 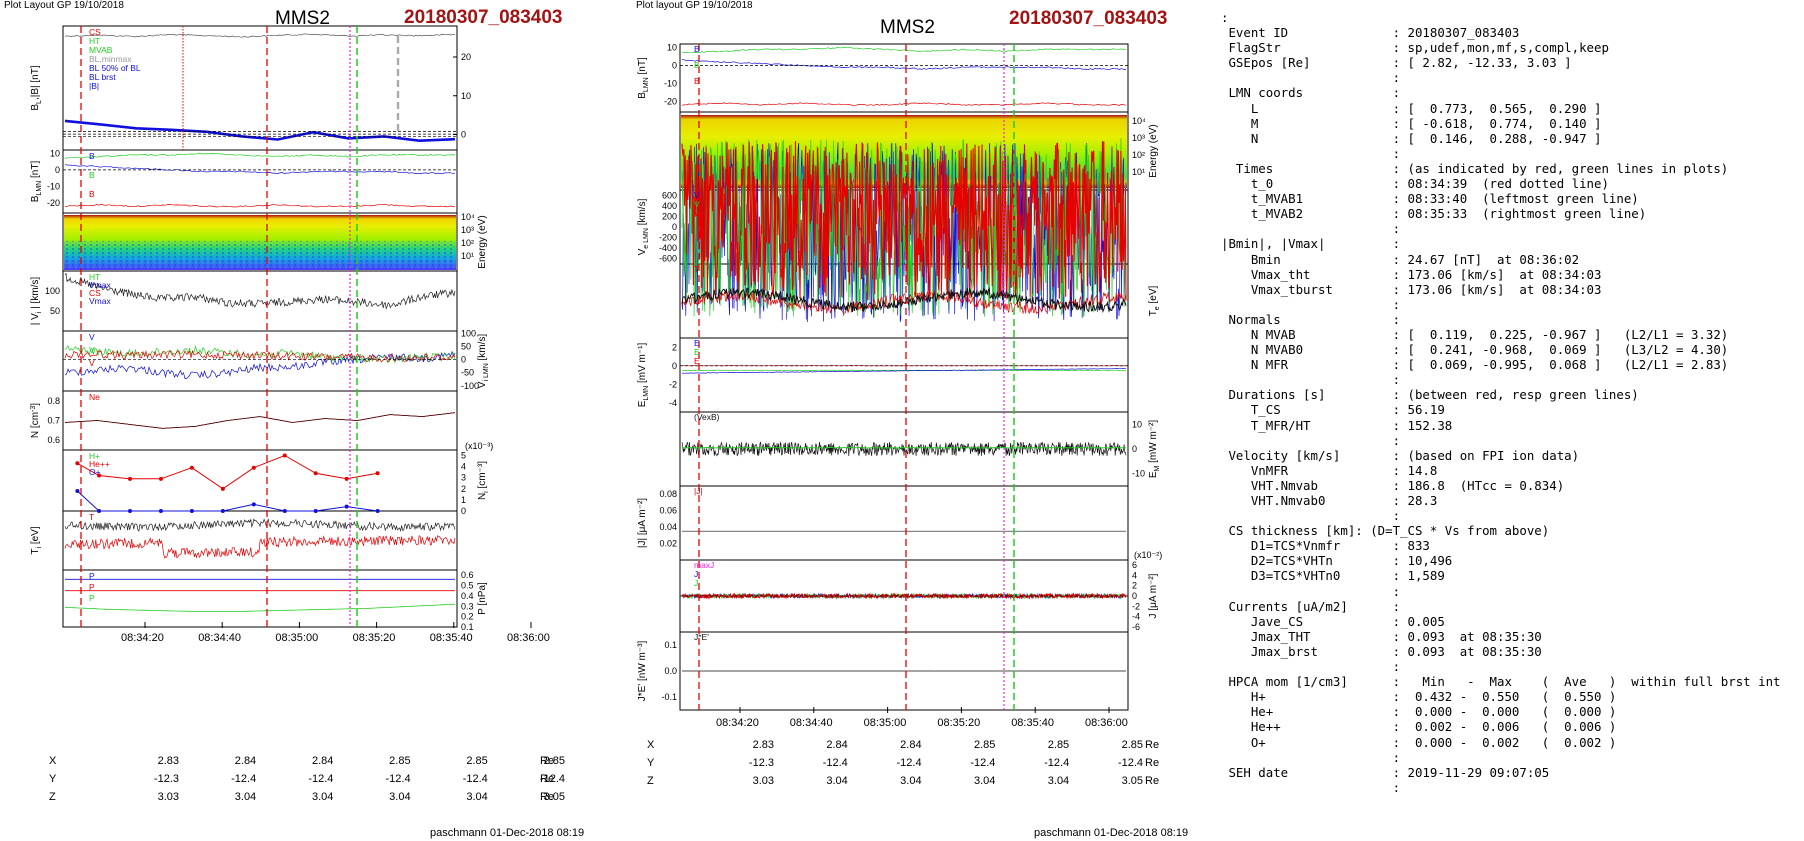 I want to click on left-panel-ylabel: | Vi | [km/s], so click(x=36, y=301).